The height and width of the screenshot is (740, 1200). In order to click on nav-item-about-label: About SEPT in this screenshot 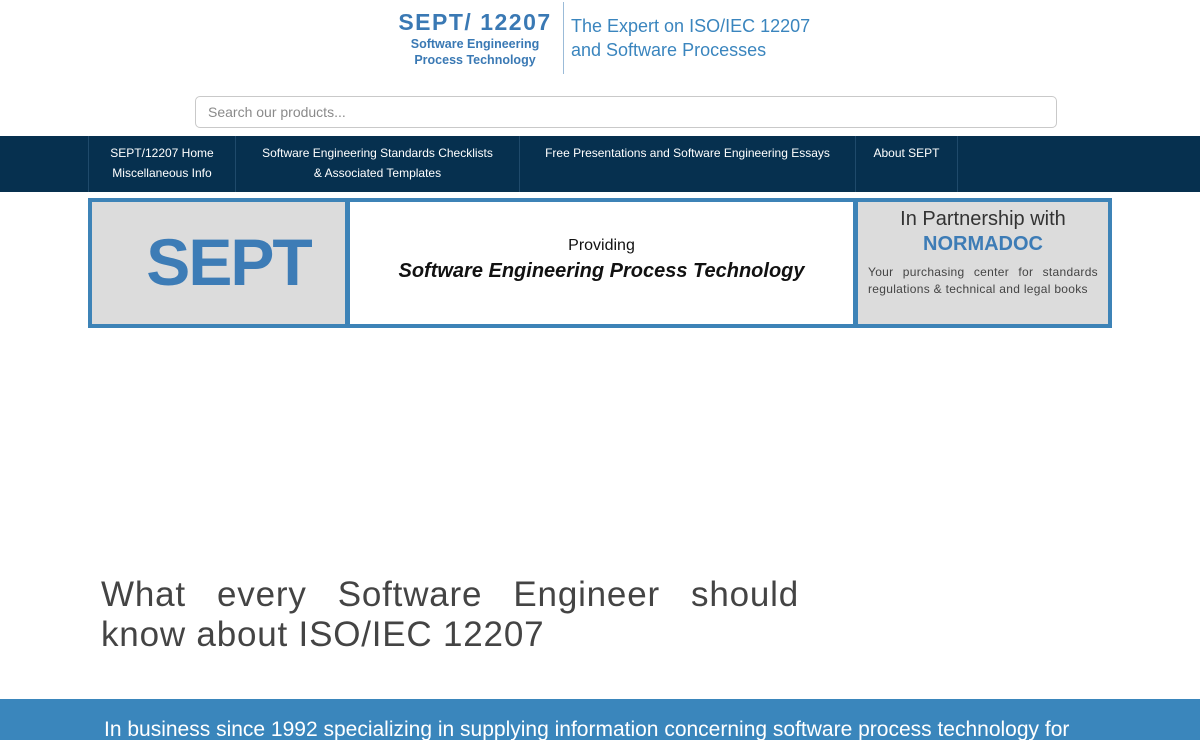, I will do `click(906, 153)`.